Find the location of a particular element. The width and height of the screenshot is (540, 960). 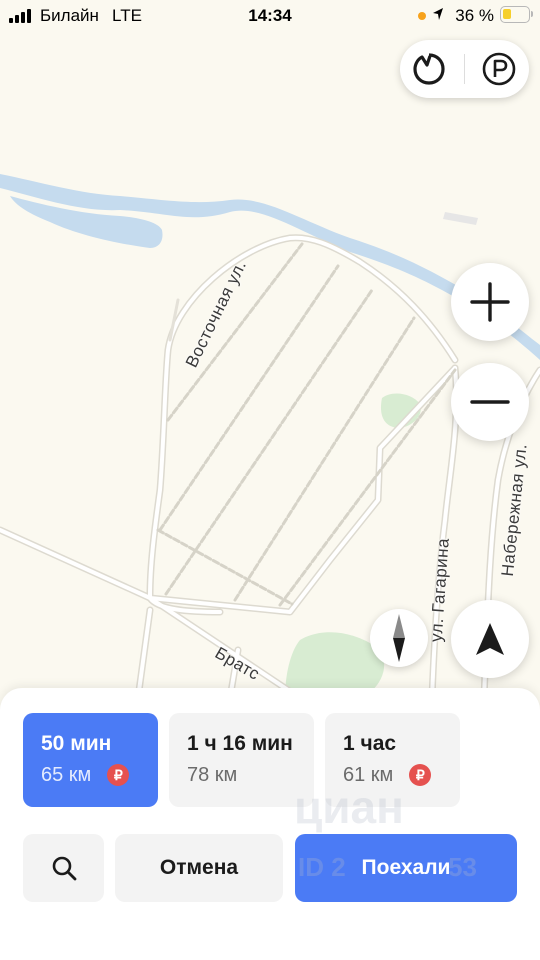

cancel-button: Отмена is located at coordinates (199, 868).